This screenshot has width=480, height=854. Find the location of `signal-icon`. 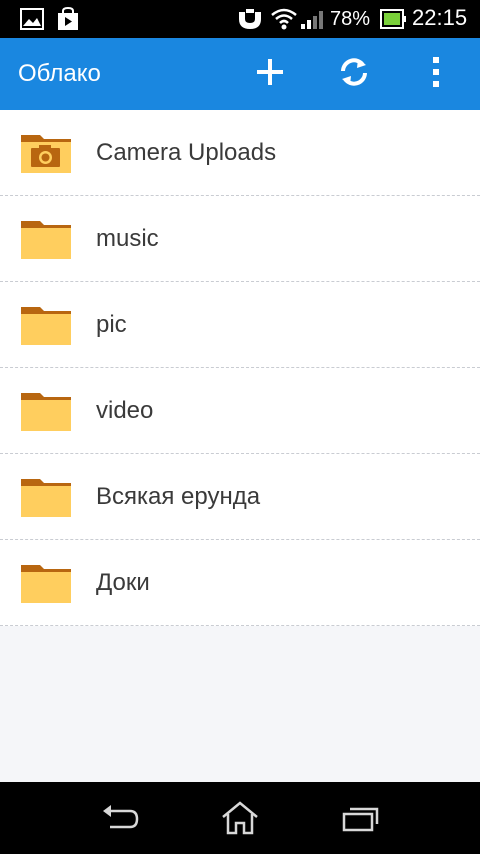

signal-icon is located at coordinates (312, 21).